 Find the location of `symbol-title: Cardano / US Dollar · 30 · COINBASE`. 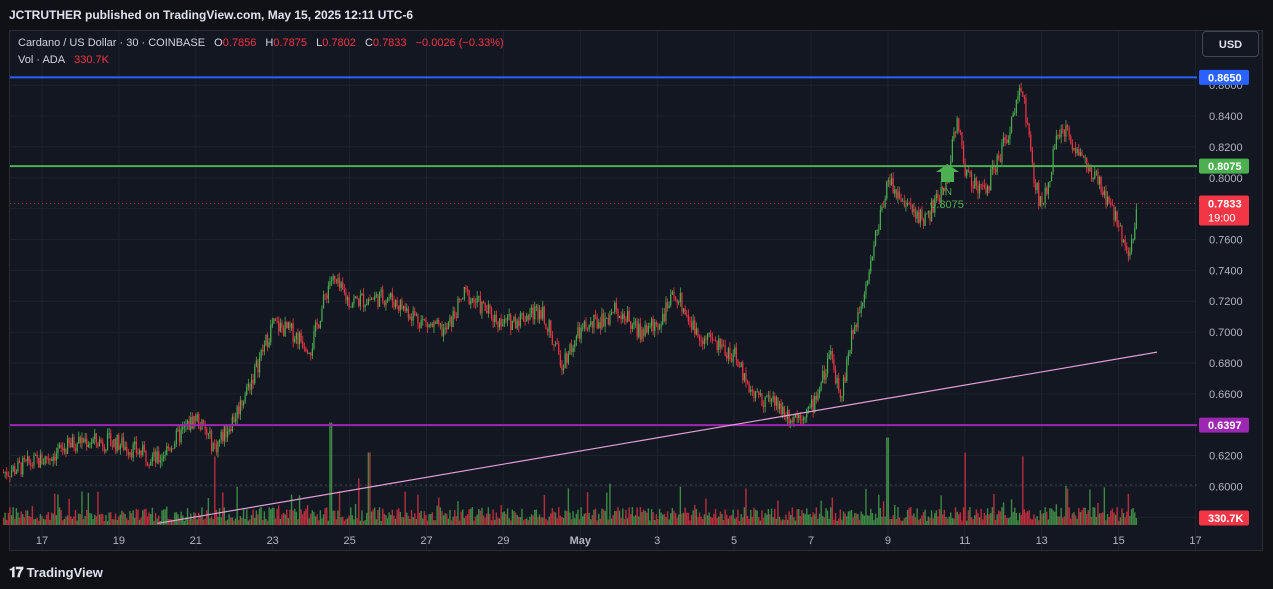

symbol-title: Cardano / US Dollar · 30 · COINBASE is located at coordinates (111, 43).